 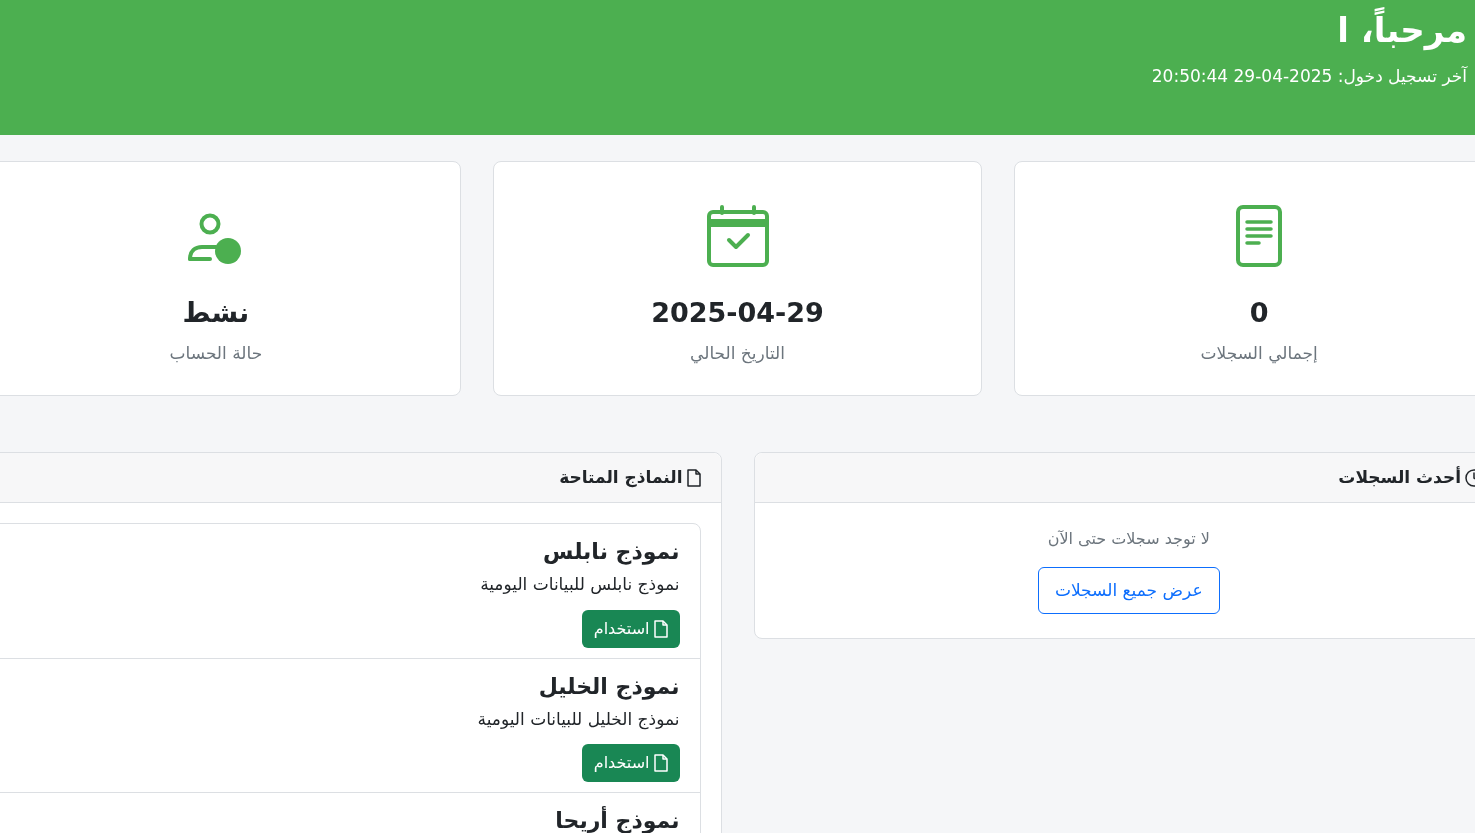 I want to click on calendar-check-icon, so click(x=737, y=236).